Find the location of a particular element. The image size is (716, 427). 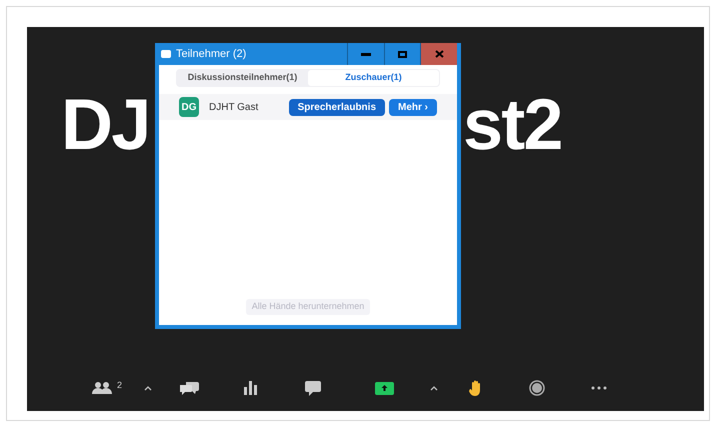

camera-icon is located at coordinates (166, 54).